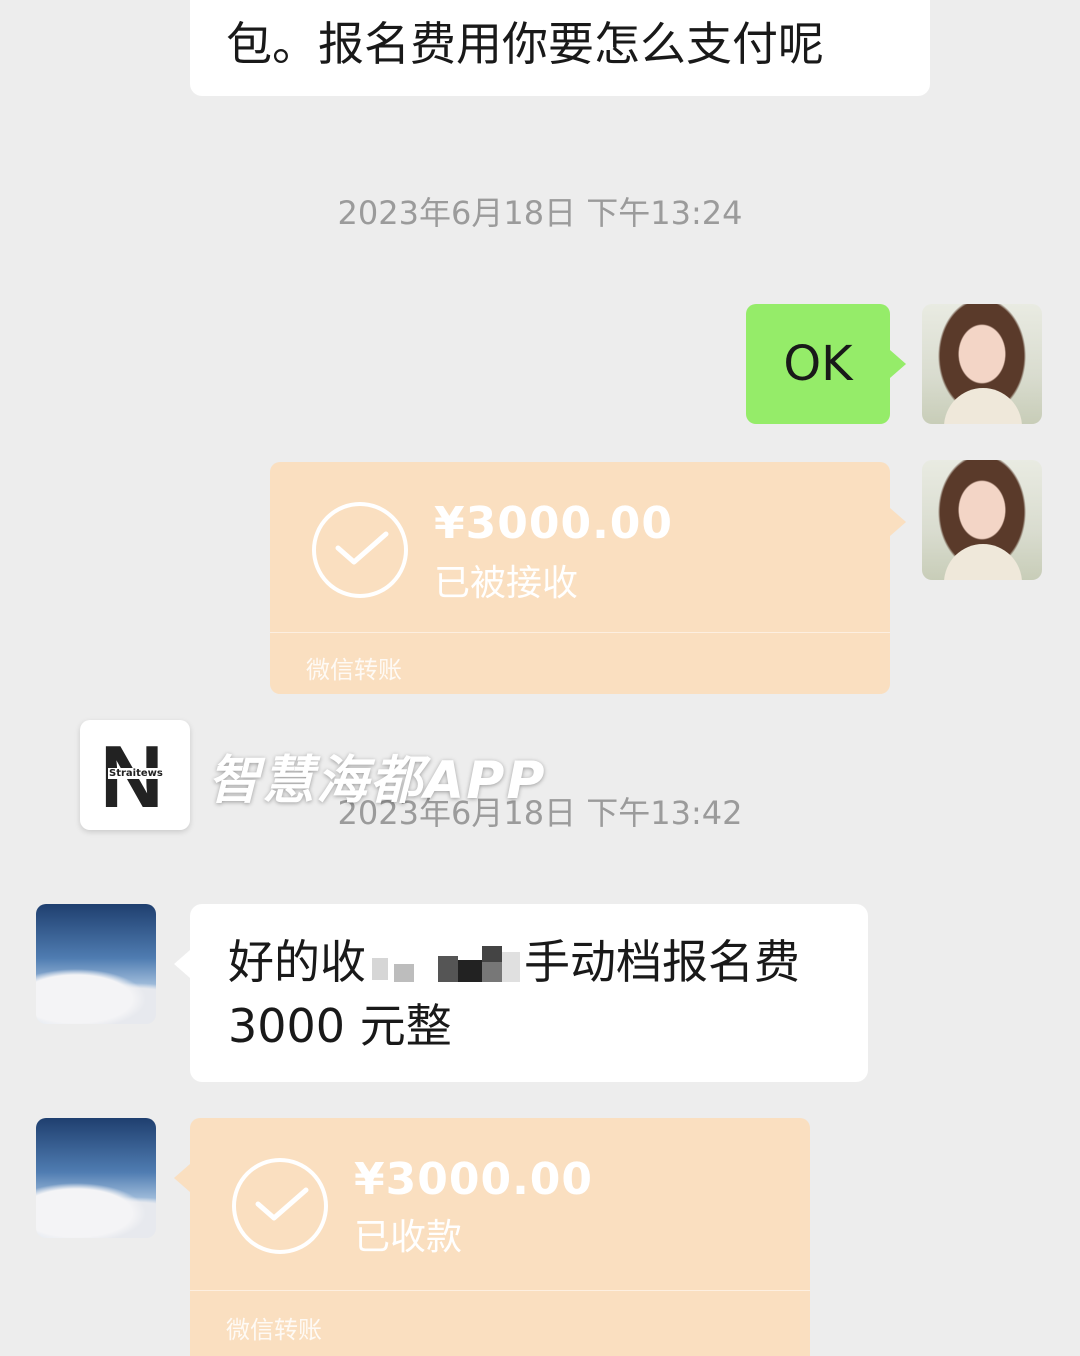  Describe the element at coordinates (340, 1026) in the screenshot. I see `message-line: 3000 元整` at that location.